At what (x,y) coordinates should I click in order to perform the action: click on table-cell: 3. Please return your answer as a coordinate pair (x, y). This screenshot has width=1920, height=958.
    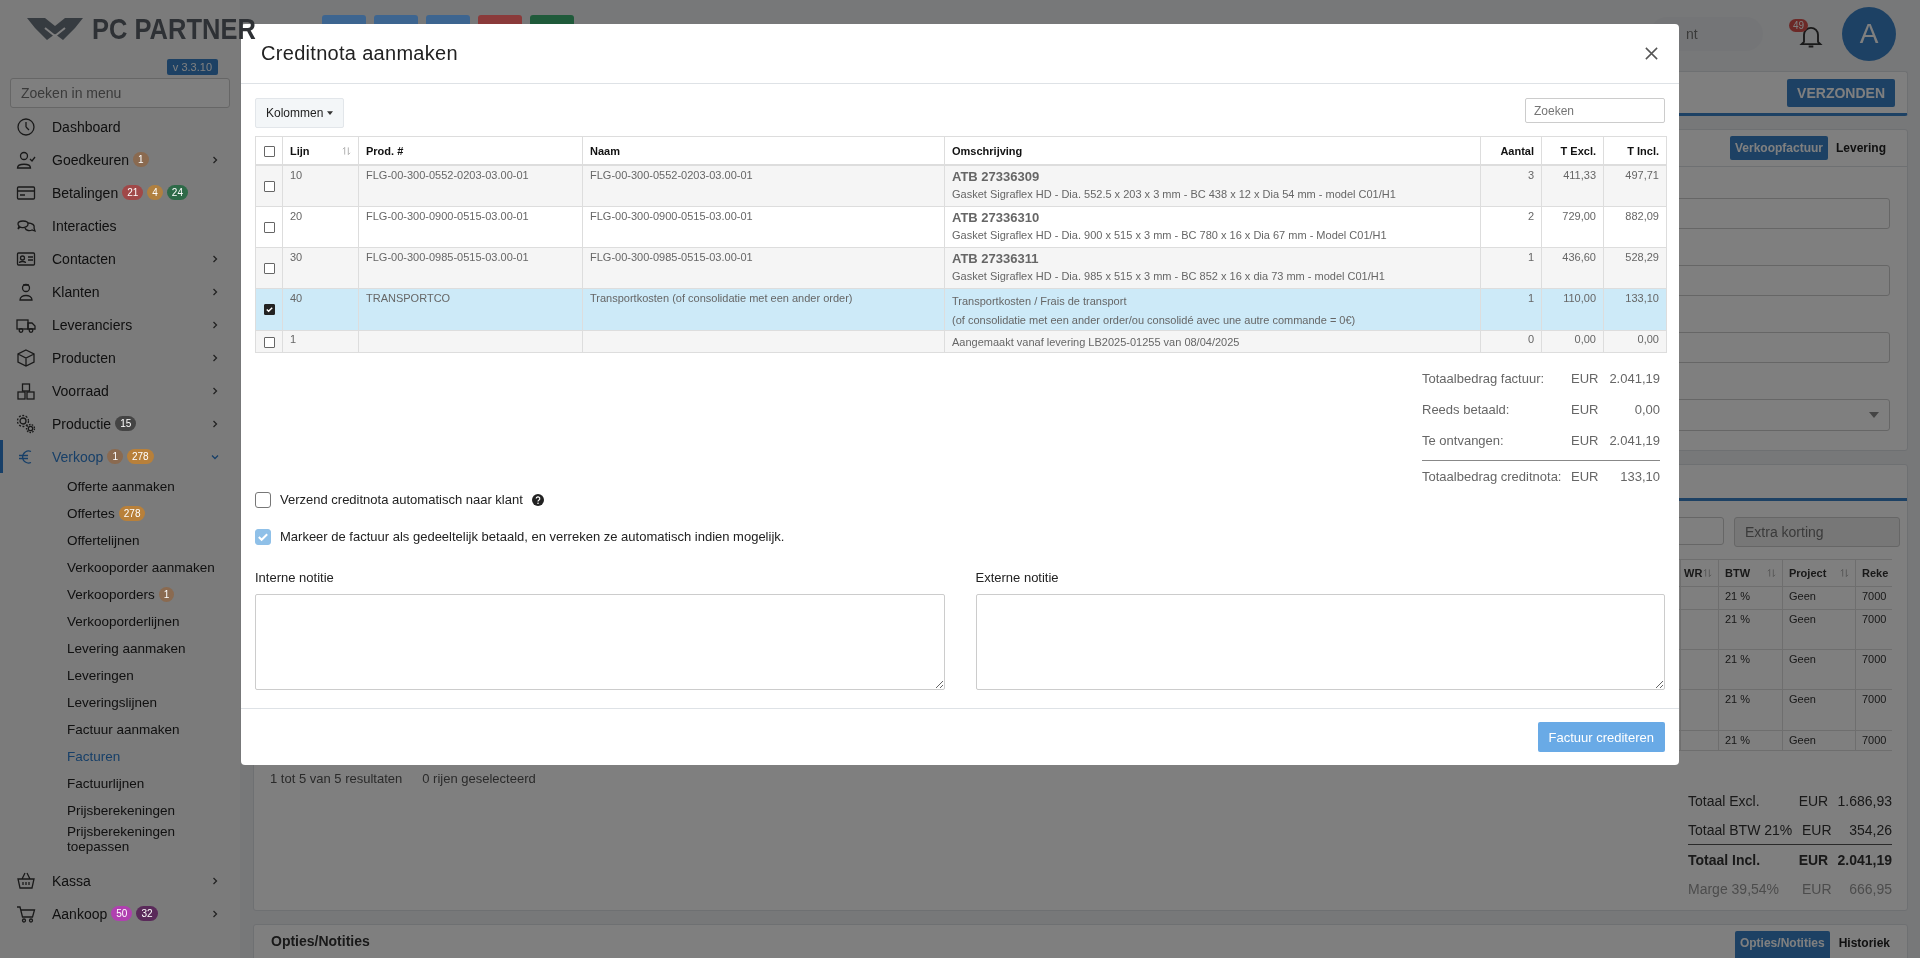
    Looking at the image, I should click on (1530, 175).